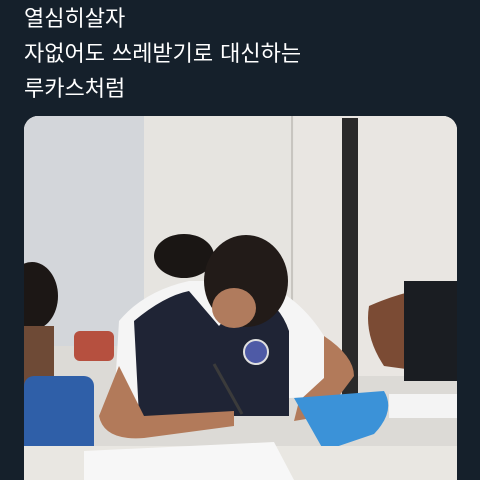 The image size is (480, 480). Describe the element at coordinates (75, 19) in the screenshot. I see `tweet-line-1: 열심히살자` at that location.